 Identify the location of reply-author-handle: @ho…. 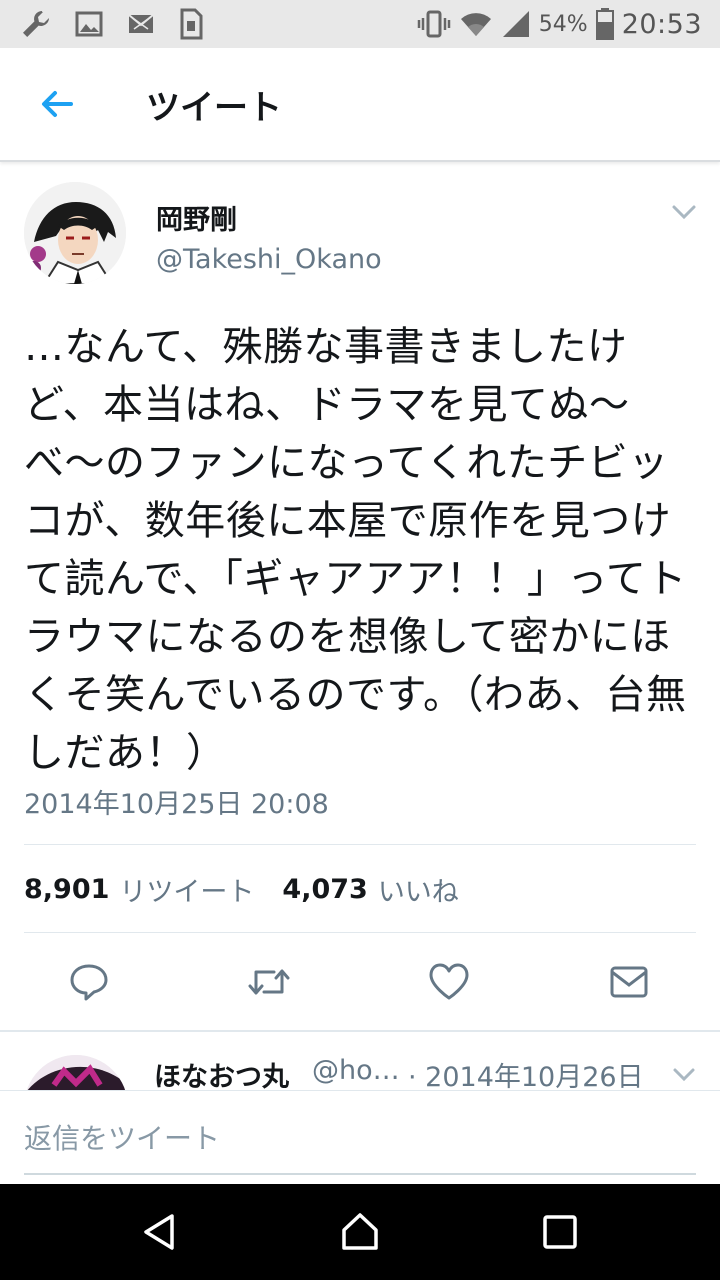
(356, 1070).